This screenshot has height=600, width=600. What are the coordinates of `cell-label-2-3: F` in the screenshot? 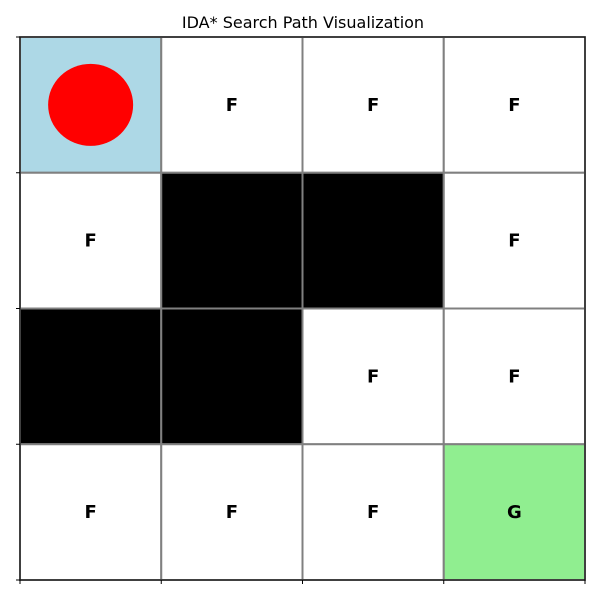 It's located at (514, 376).